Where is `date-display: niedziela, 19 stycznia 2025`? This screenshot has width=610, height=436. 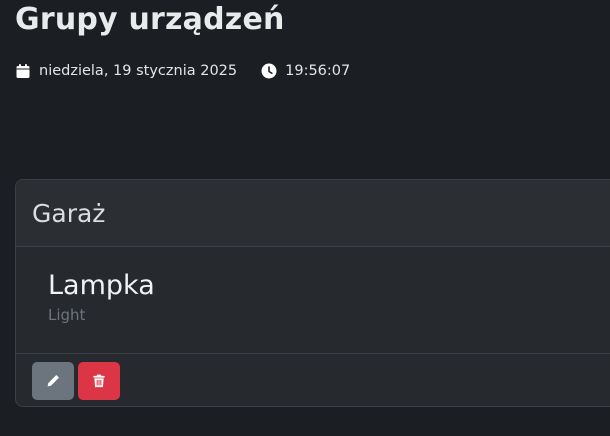 date-display: niedziela, 19 stycznia 2025 is located at coordinates (126, 71).